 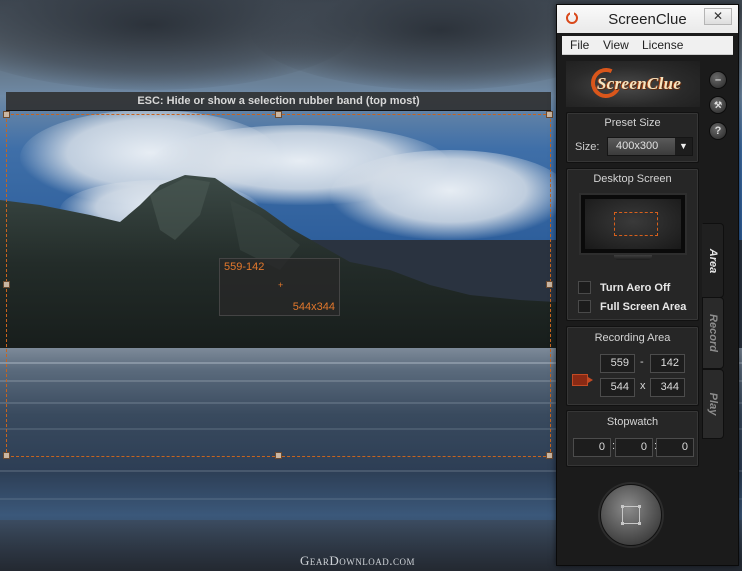 I want to click on selection-size-label: 544x344, so click(x=313, y=307).